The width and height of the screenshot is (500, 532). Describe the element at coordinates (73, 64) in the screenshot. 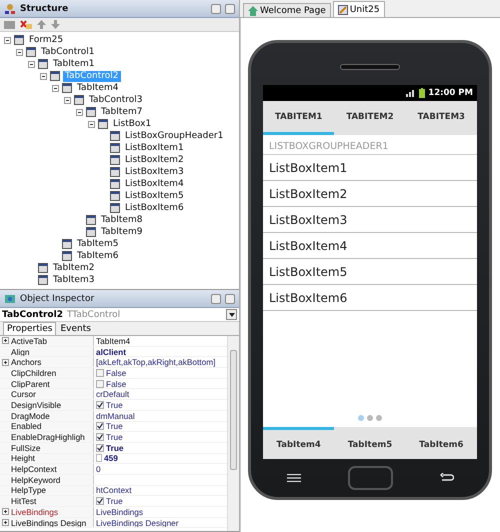

I see `tree-item: TabItem1` at that location.